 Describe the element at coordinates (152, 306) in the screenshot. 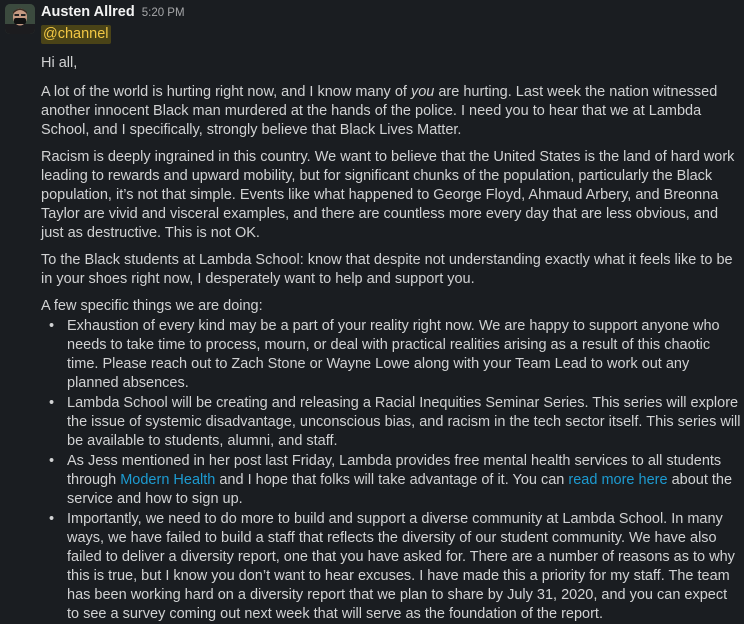

I see `list-intro: A few specific things we are doing:` at that location.